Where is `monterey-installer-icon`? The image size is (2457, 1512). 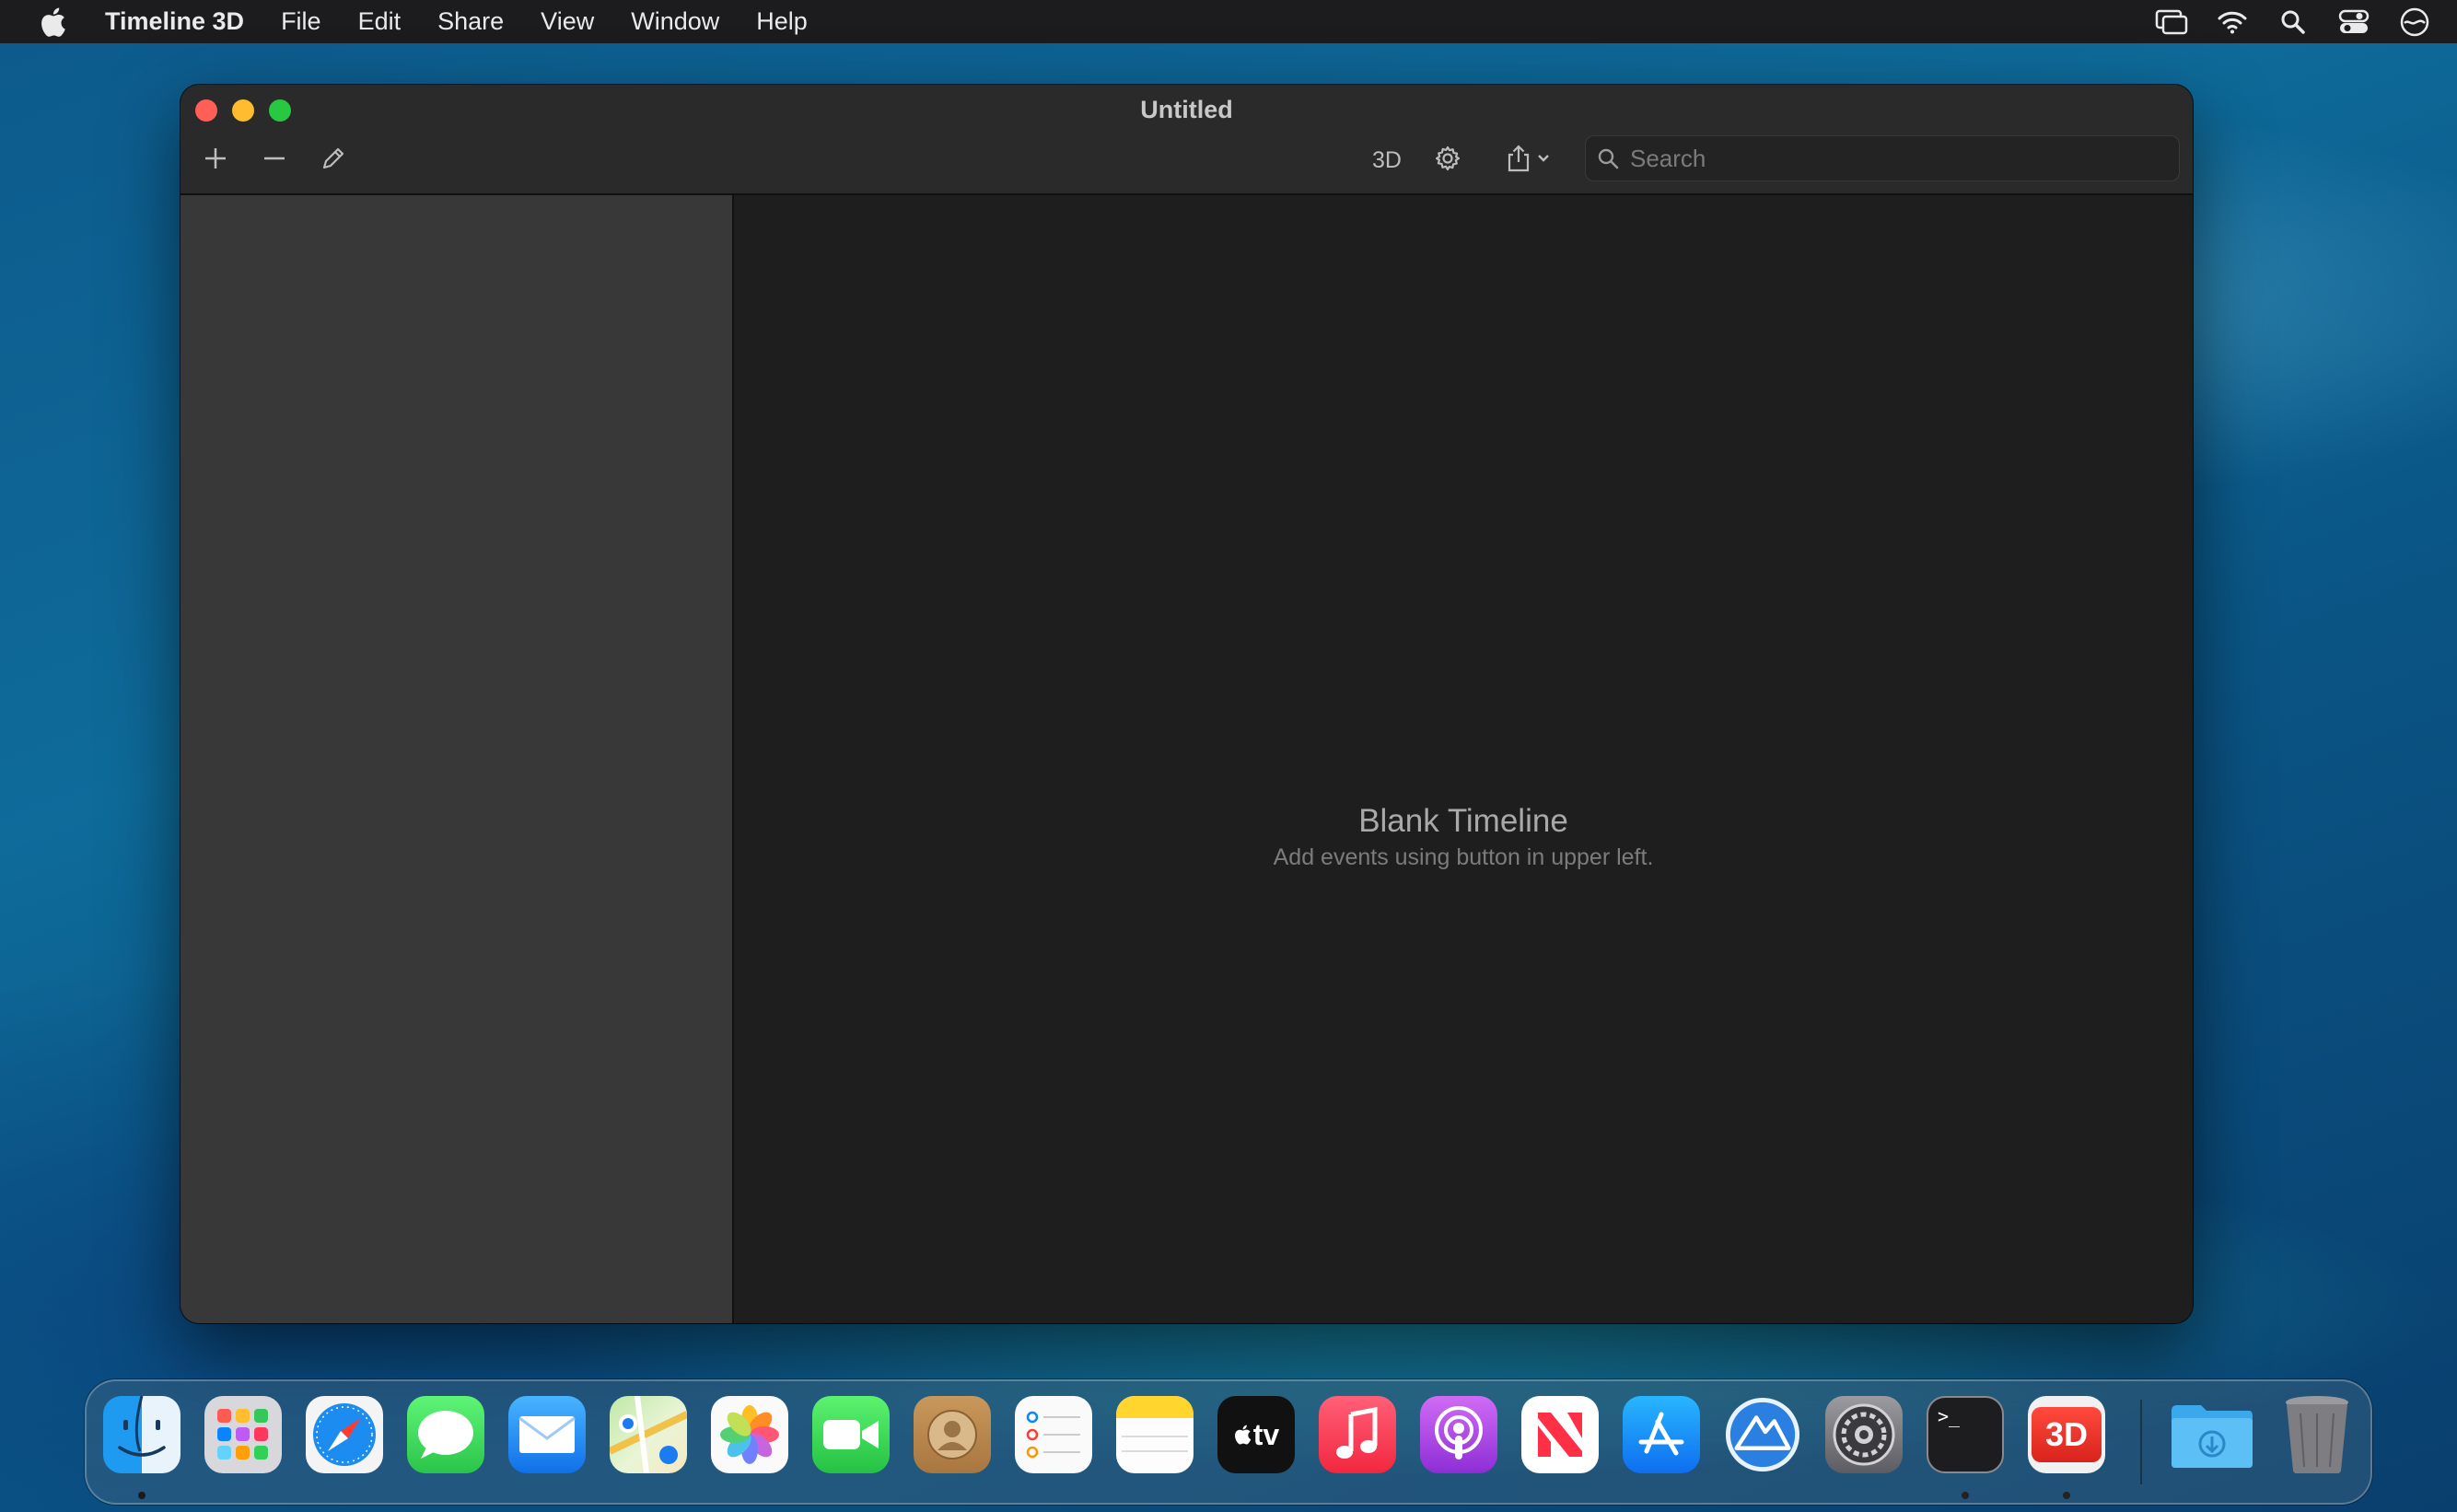
monterey-installer-icon is located at coordinates (1762, 1435).